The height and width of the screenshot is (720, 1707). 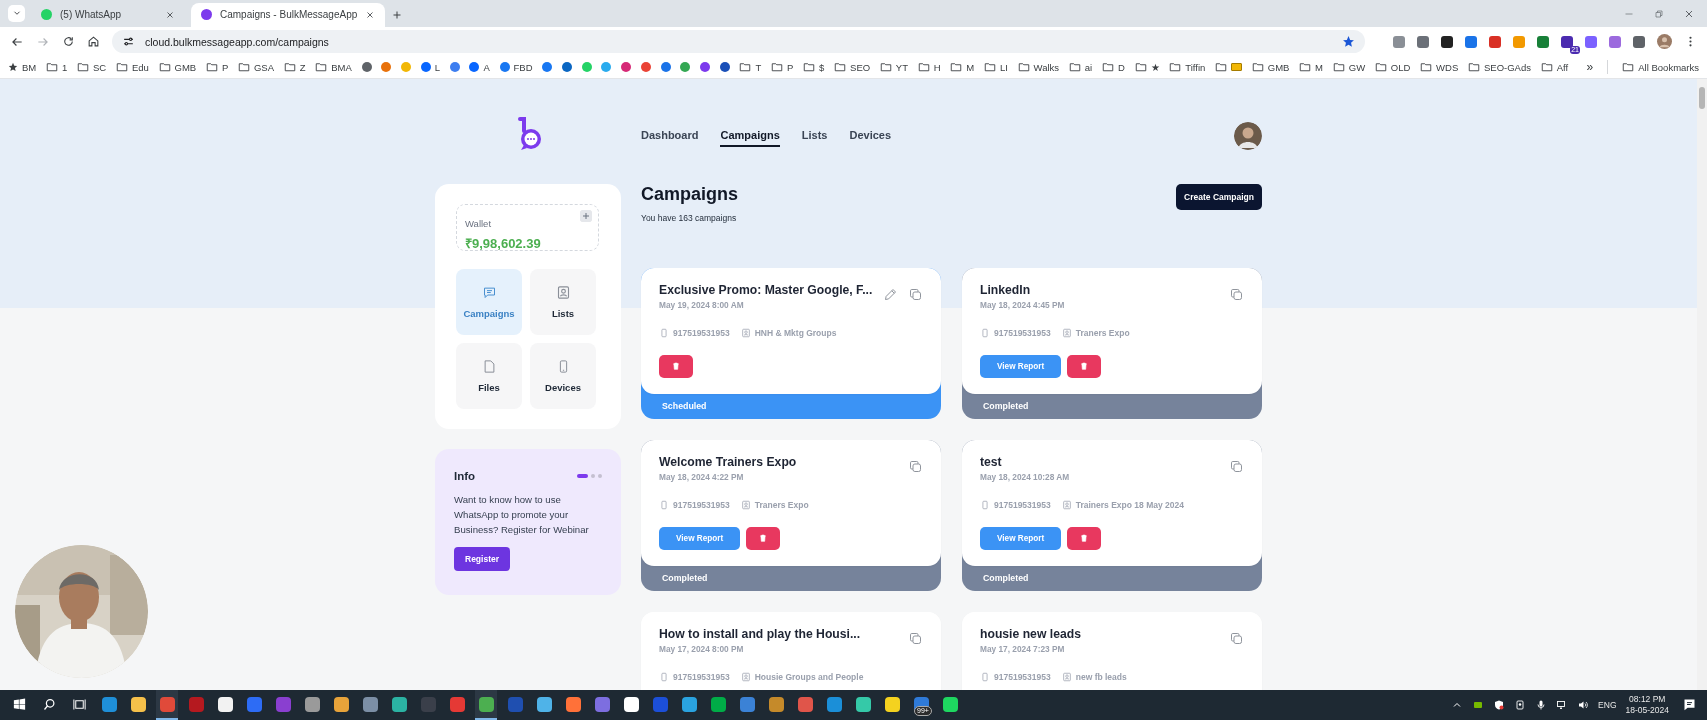 I want to click on register-button: Register, so click(x=482, y=558).